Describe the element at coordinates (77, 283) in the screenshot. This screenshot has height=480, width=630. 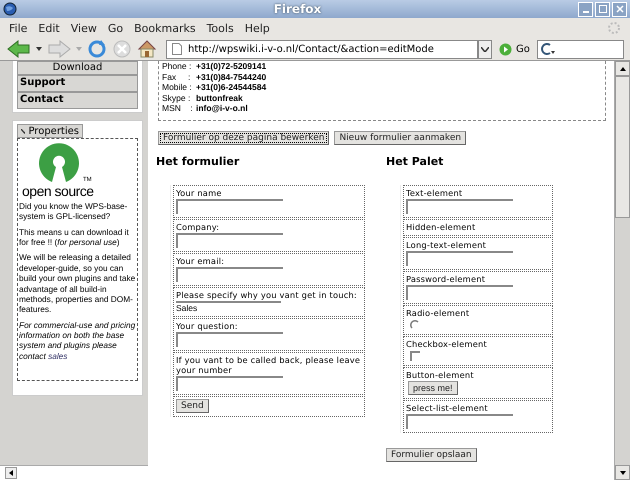
I see `sidebar-paragraph: We will be releasing a detailed developer-guide, so you can build your own plugins and take advantage of all build-in methods, properties and DOM-features.` at that location.